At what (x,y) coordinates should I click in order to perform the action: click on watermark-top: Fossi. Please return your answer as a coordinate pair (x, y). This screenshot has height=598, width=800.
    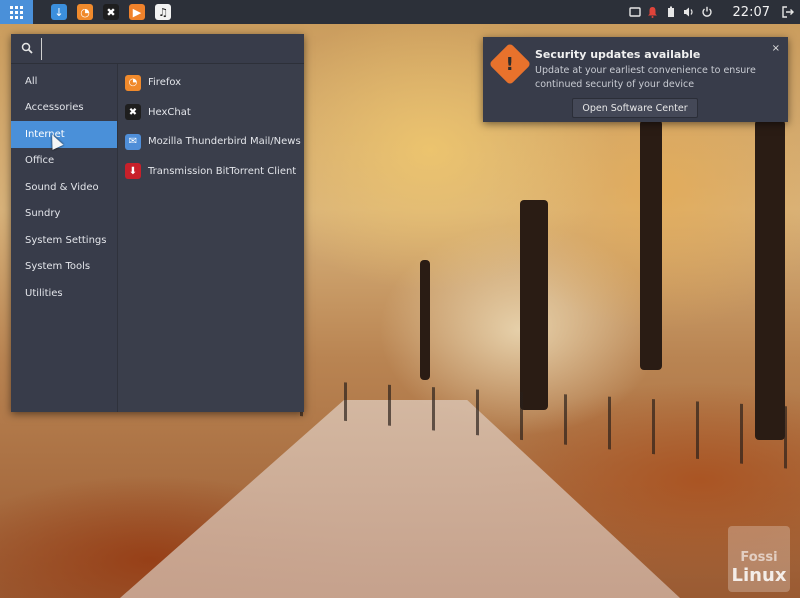
    Looking at the image, I should click on (759, 557).